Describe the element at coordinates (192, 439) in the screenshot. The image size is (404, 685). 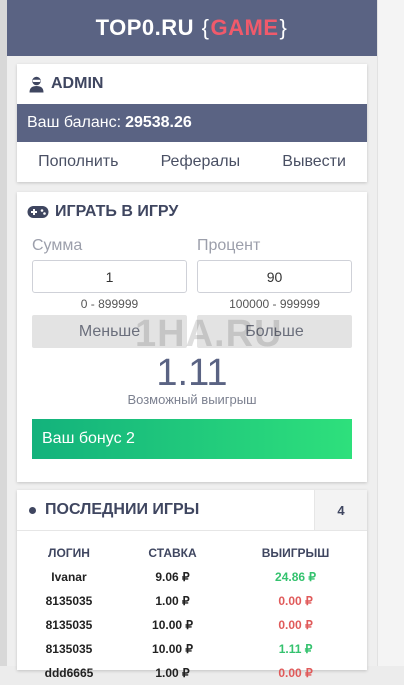
I see `bonus-banner: Ваш бонус 2` at that location.